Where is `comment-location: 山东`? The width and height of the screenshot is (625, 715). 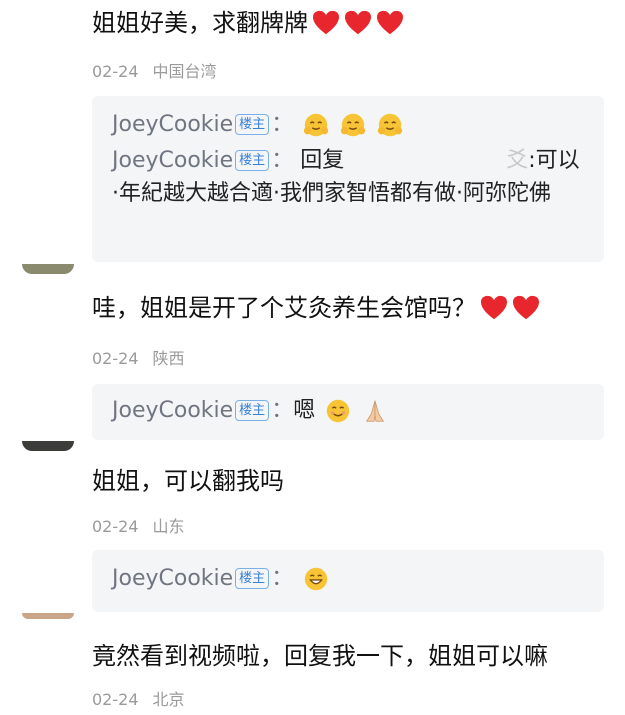 comment-location: 山东 is located at coordinates (168, 526).